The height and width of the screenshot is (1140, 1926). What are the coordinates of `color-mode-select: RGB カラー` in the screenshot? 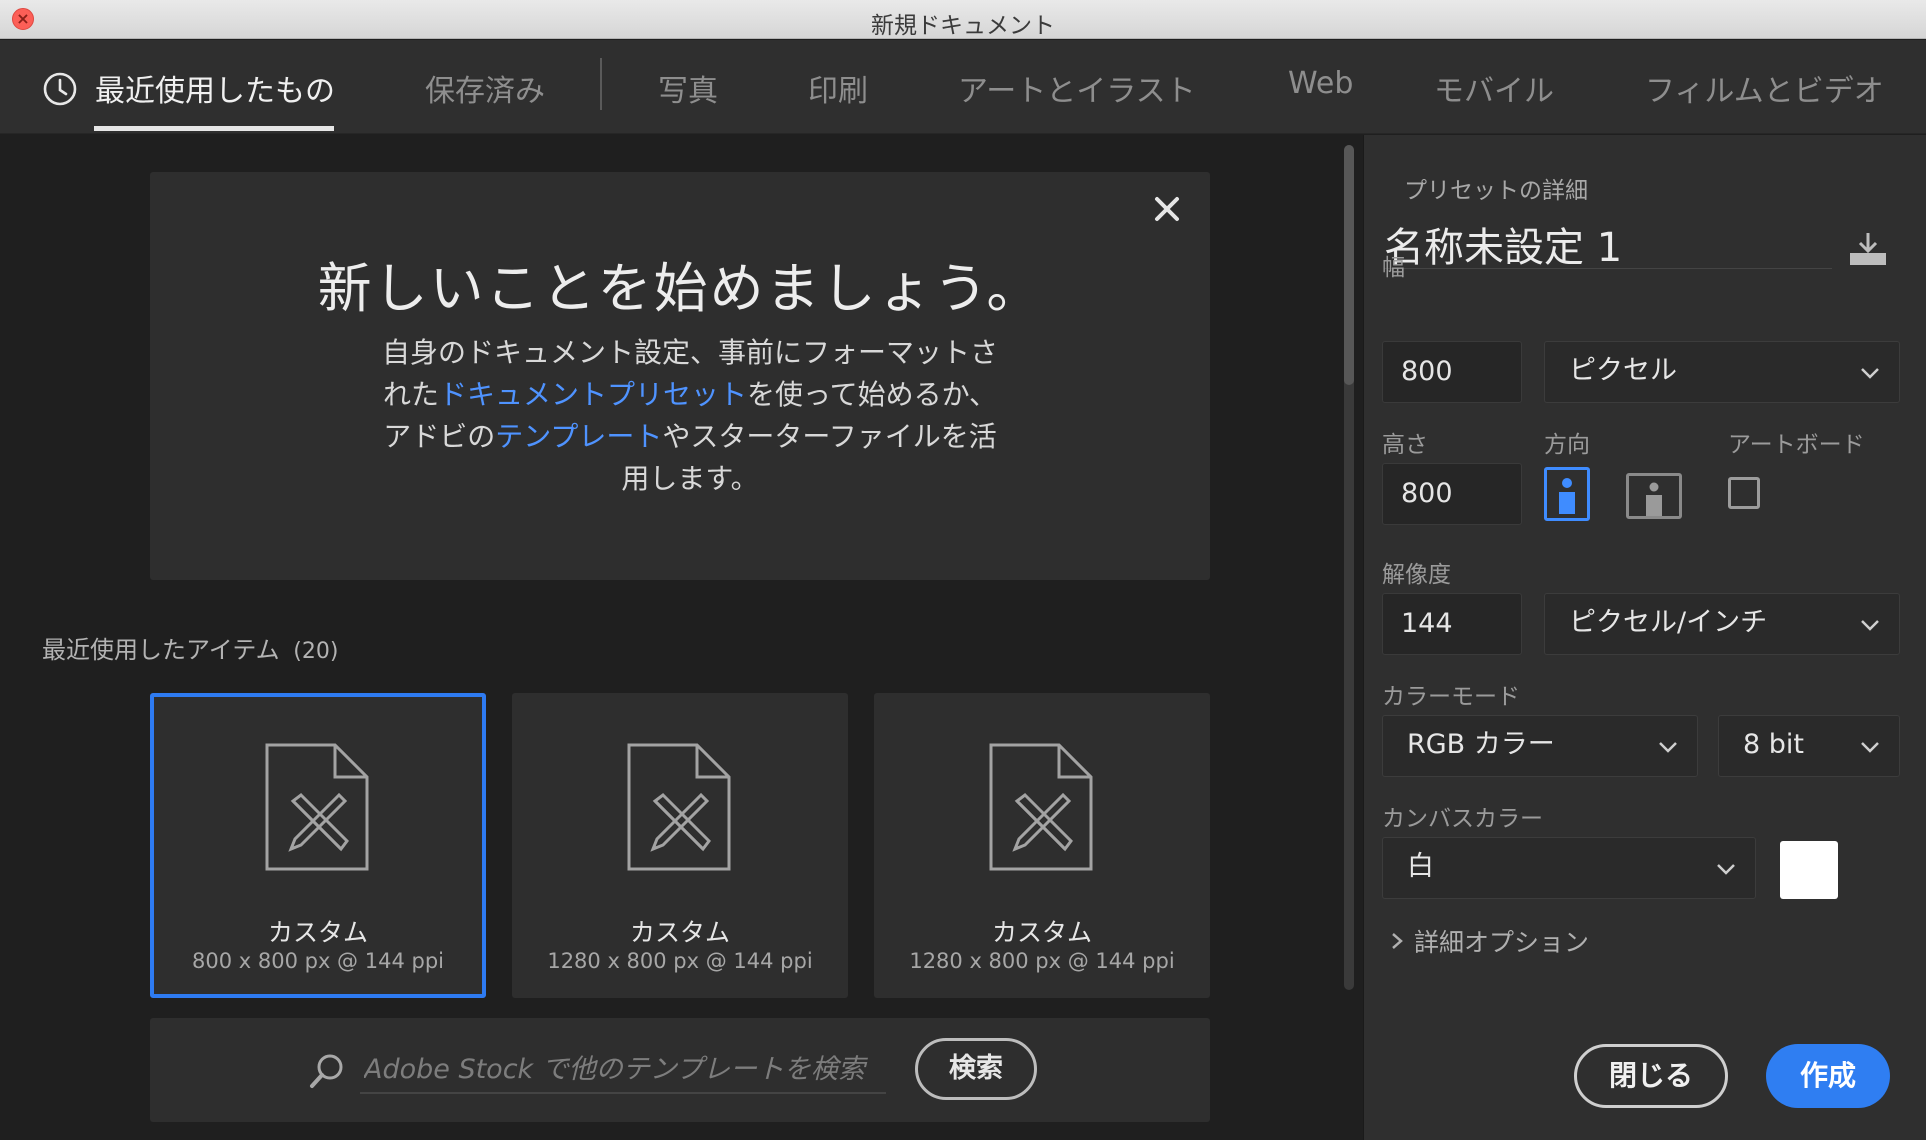 It's located at (1540, 746).